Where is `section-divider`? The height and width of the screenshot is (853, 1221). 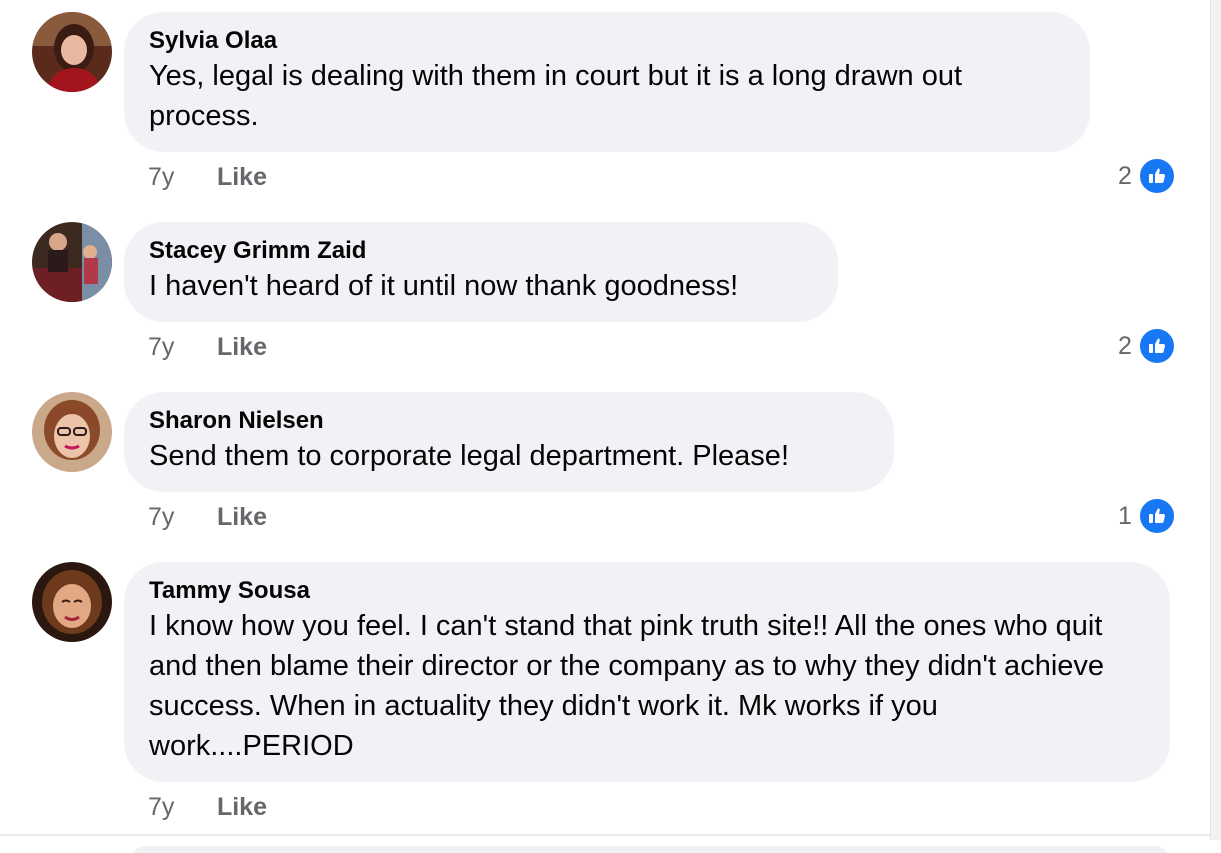
section-divider is located at coordinates (605, 835).